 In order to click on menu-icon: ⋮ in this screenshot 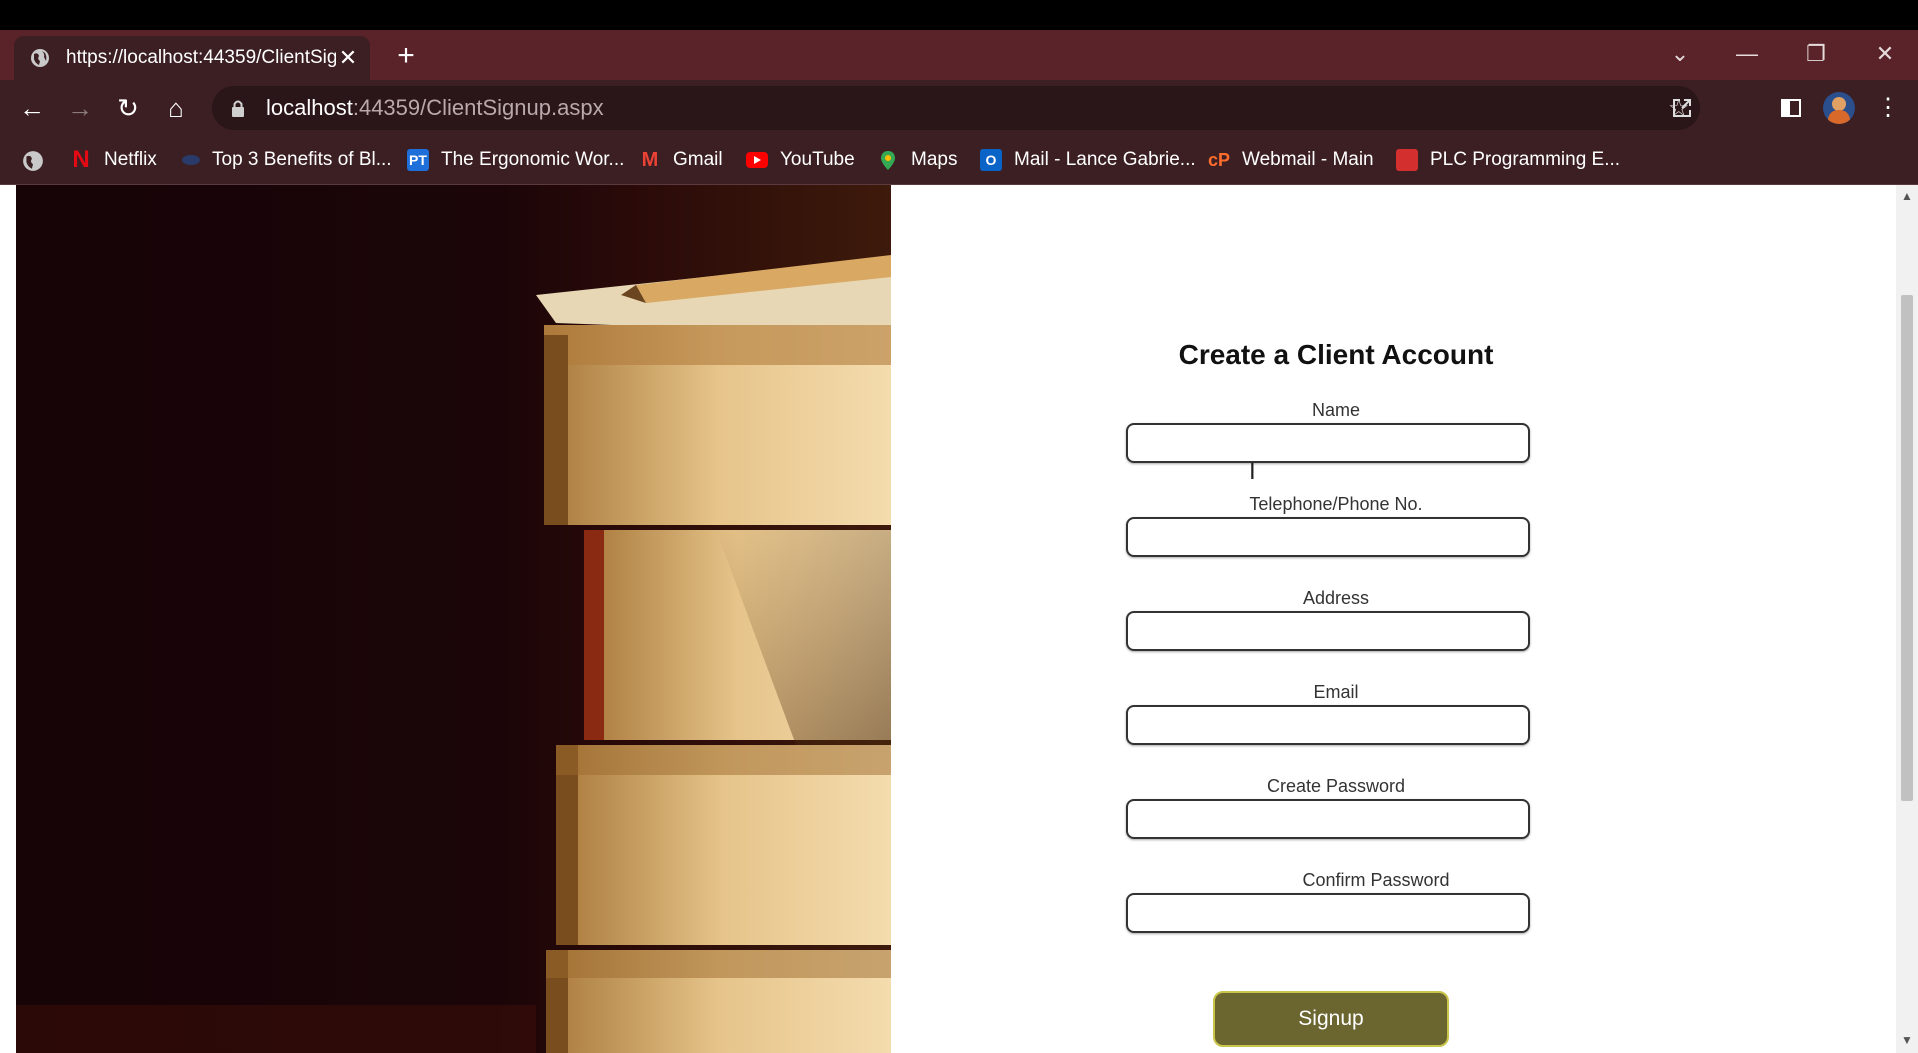, I will do `click(1888, 108)`.